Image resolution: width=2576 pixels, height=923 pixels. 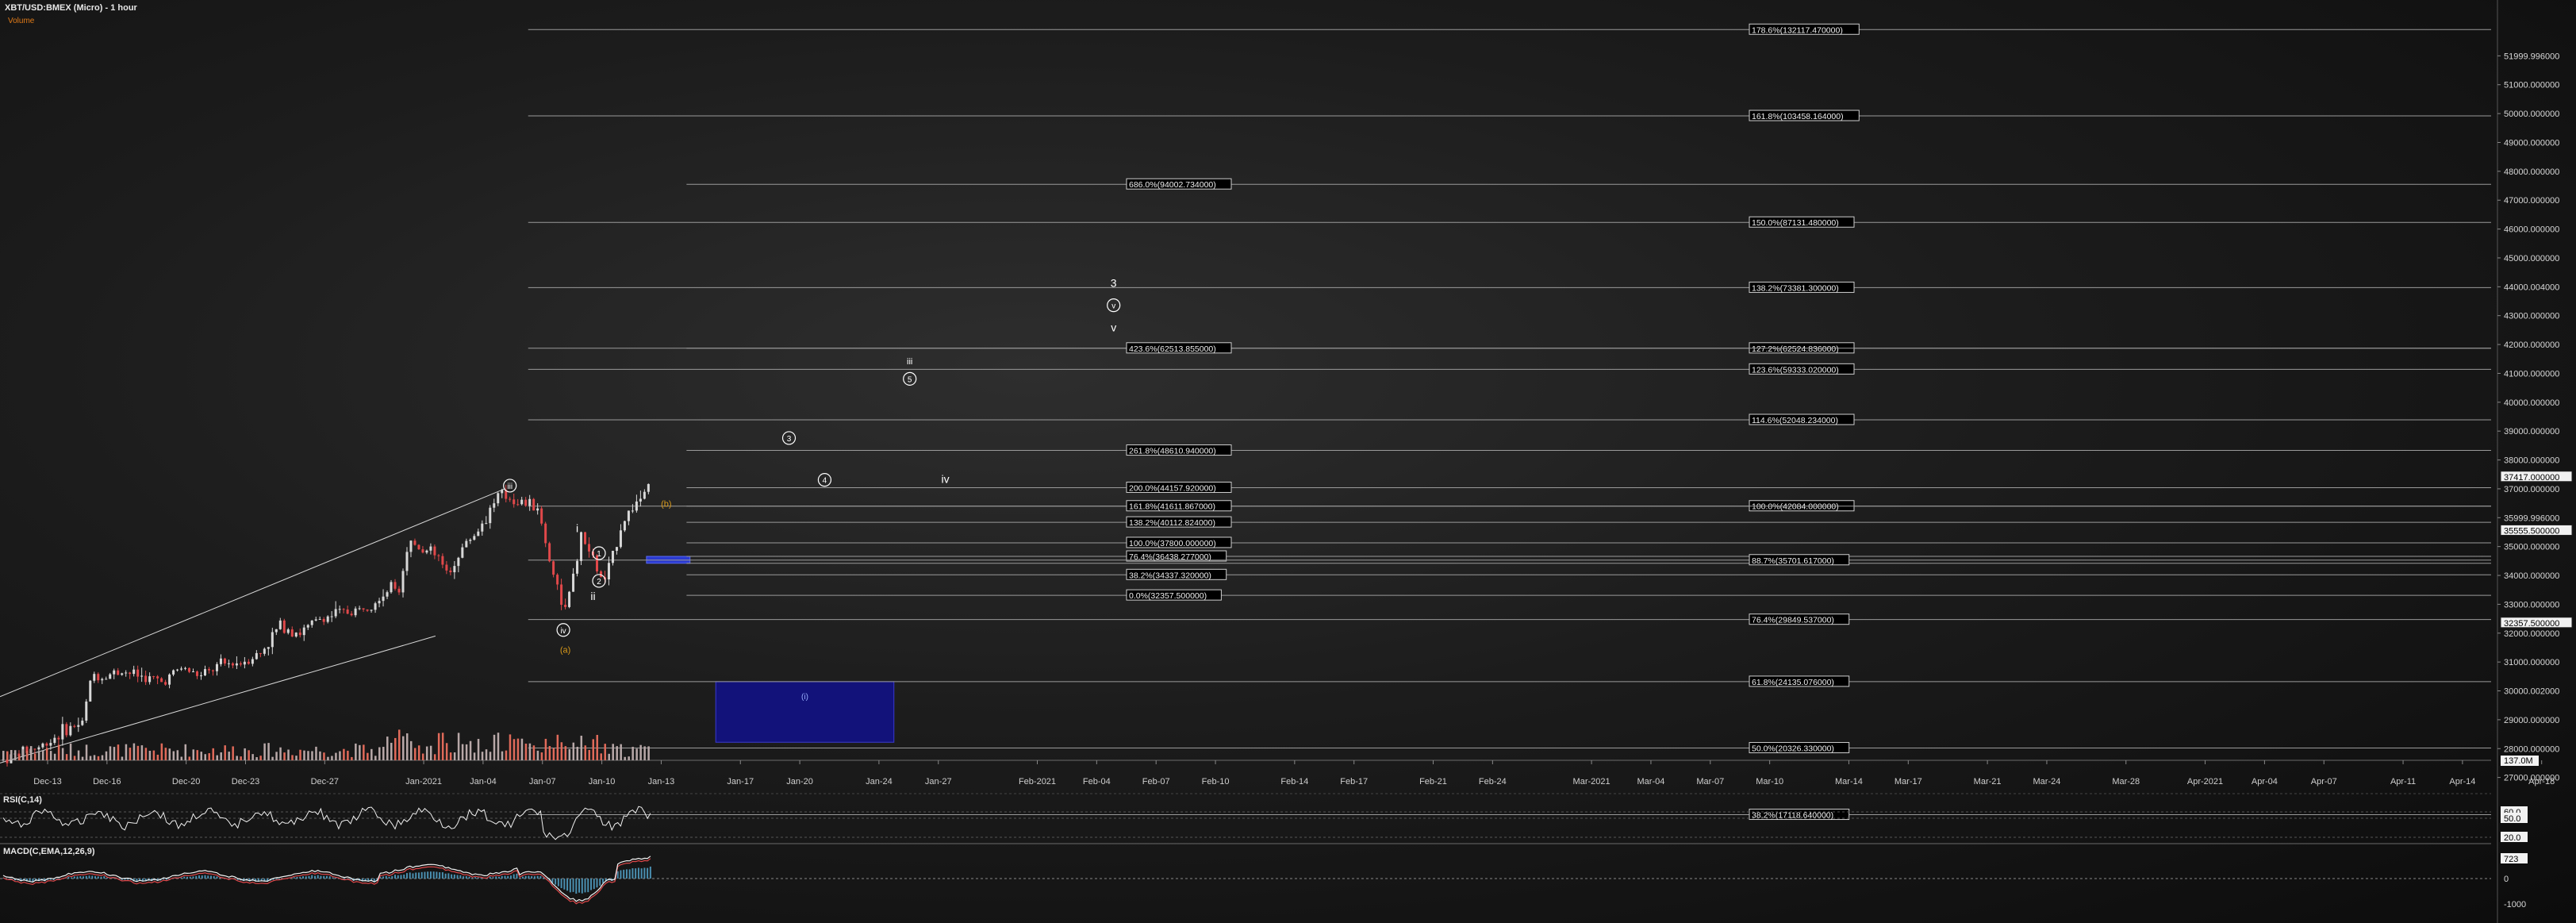 What do you see at coordinates (599, 582) in the screenshot?
I see `wave-label: 2` at bounding box center [599, 582].